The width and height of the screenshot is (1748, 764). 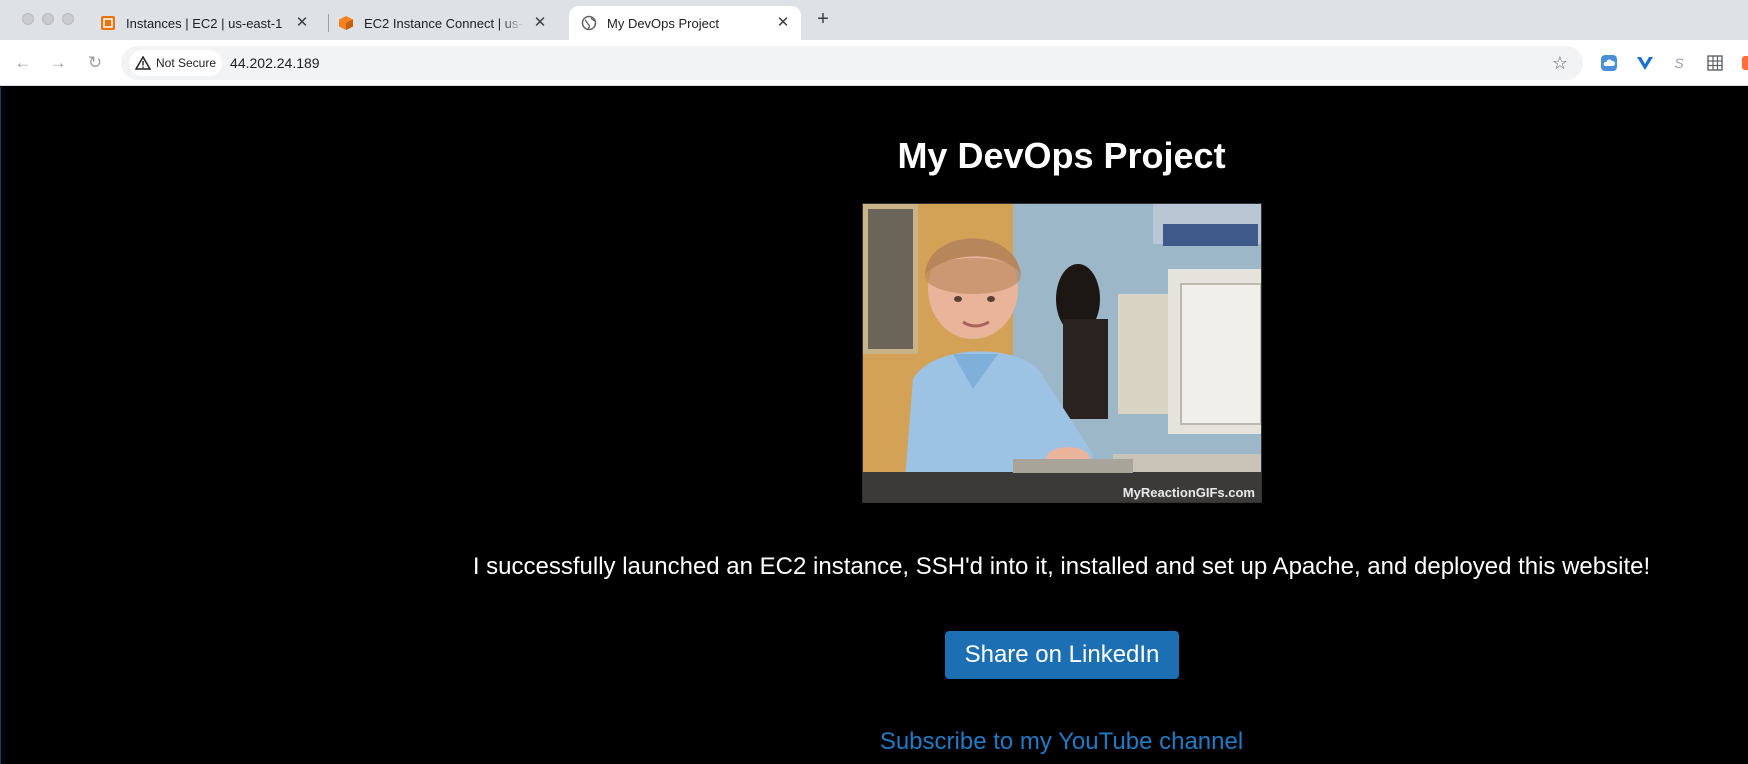 I want to click on new-tab-plus-icon: +, so click(x=823, y=20).